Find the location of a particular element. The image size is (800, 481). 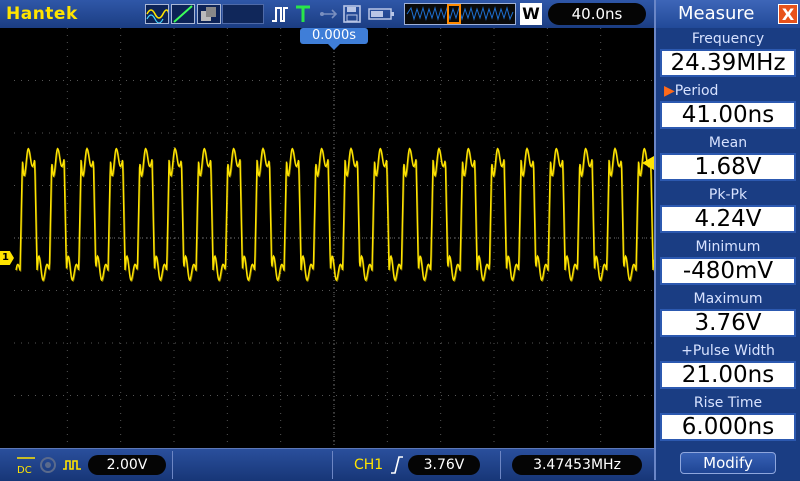

dc-coupling-icon: DC is located at coordinates (26, 467).